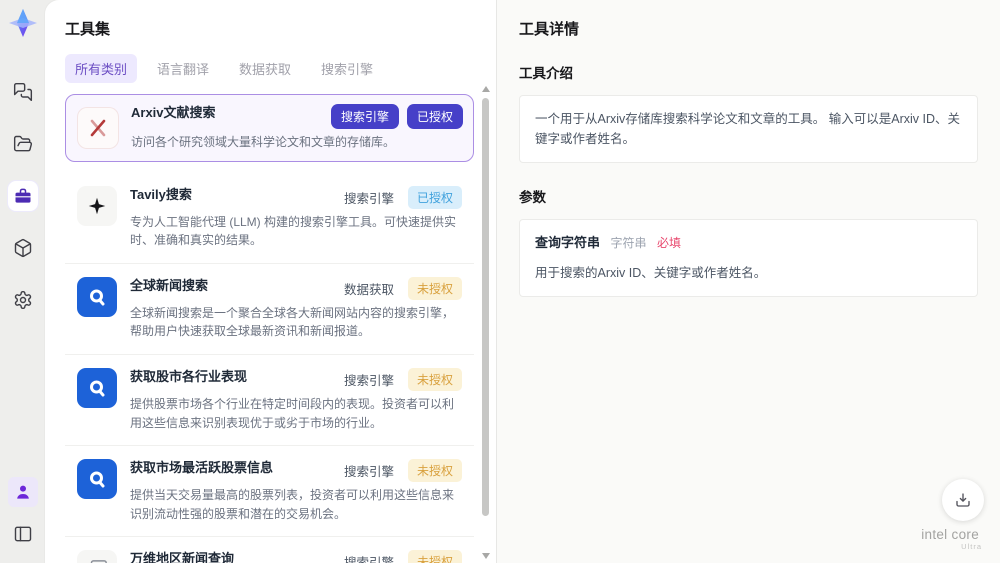 The image size is (1000, 563). Describe the element at coordinates (23, 144) in the screenshot. I see `folder-icon` at that location.